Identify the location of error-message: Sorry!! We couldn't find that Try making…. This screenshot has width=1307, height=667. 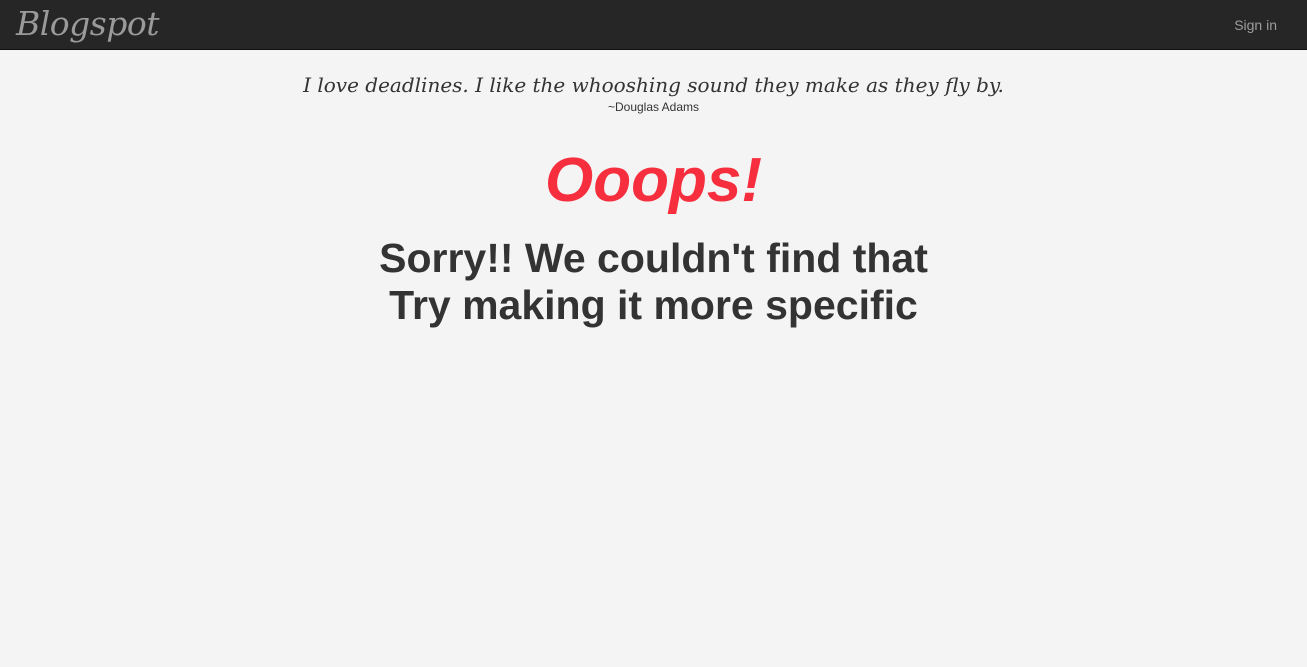
(653, 282).